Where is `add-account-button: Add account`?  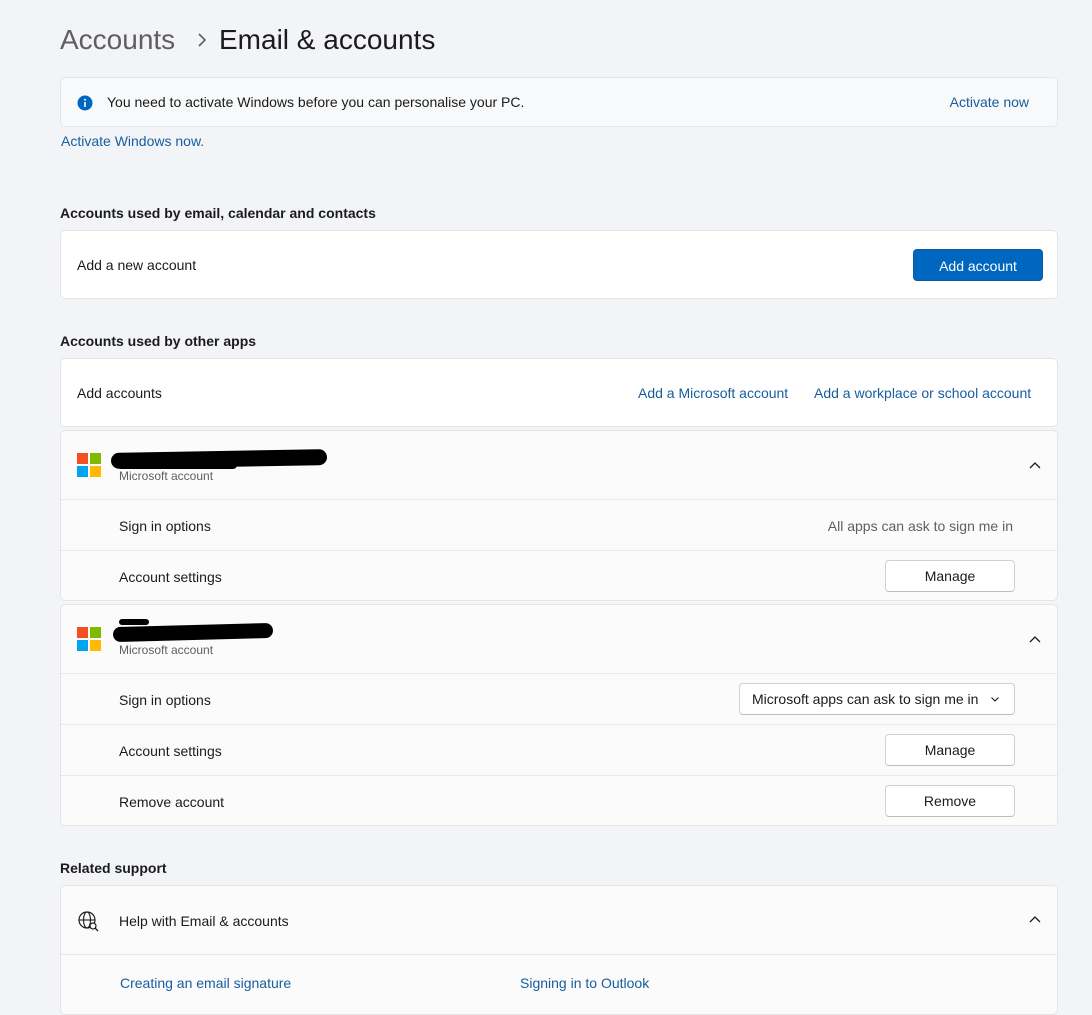 add-account-button: Add account is located at coordinates (978, 265).